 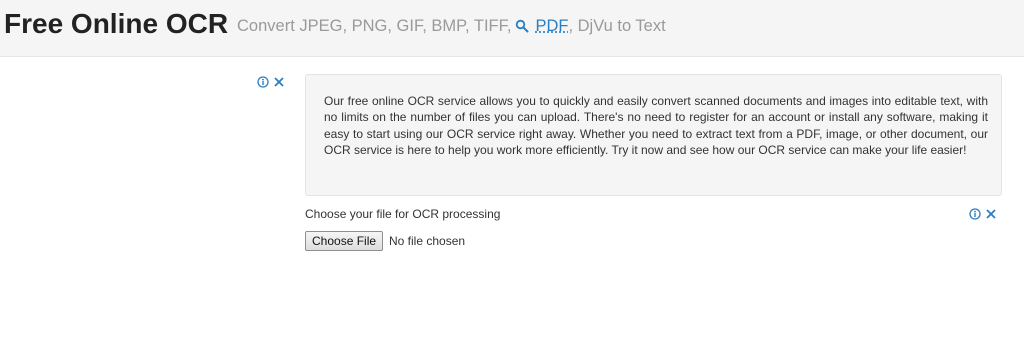 I want to click on search-icon, so click(x=522, y=26).